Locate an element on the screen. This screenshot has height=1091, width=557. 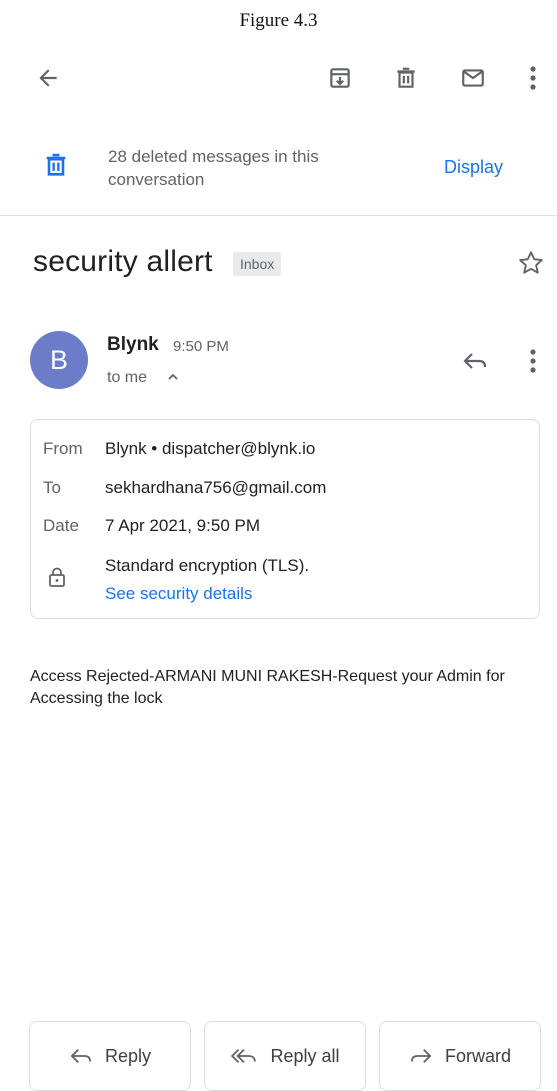
divider is located at coordinates (278, 215).